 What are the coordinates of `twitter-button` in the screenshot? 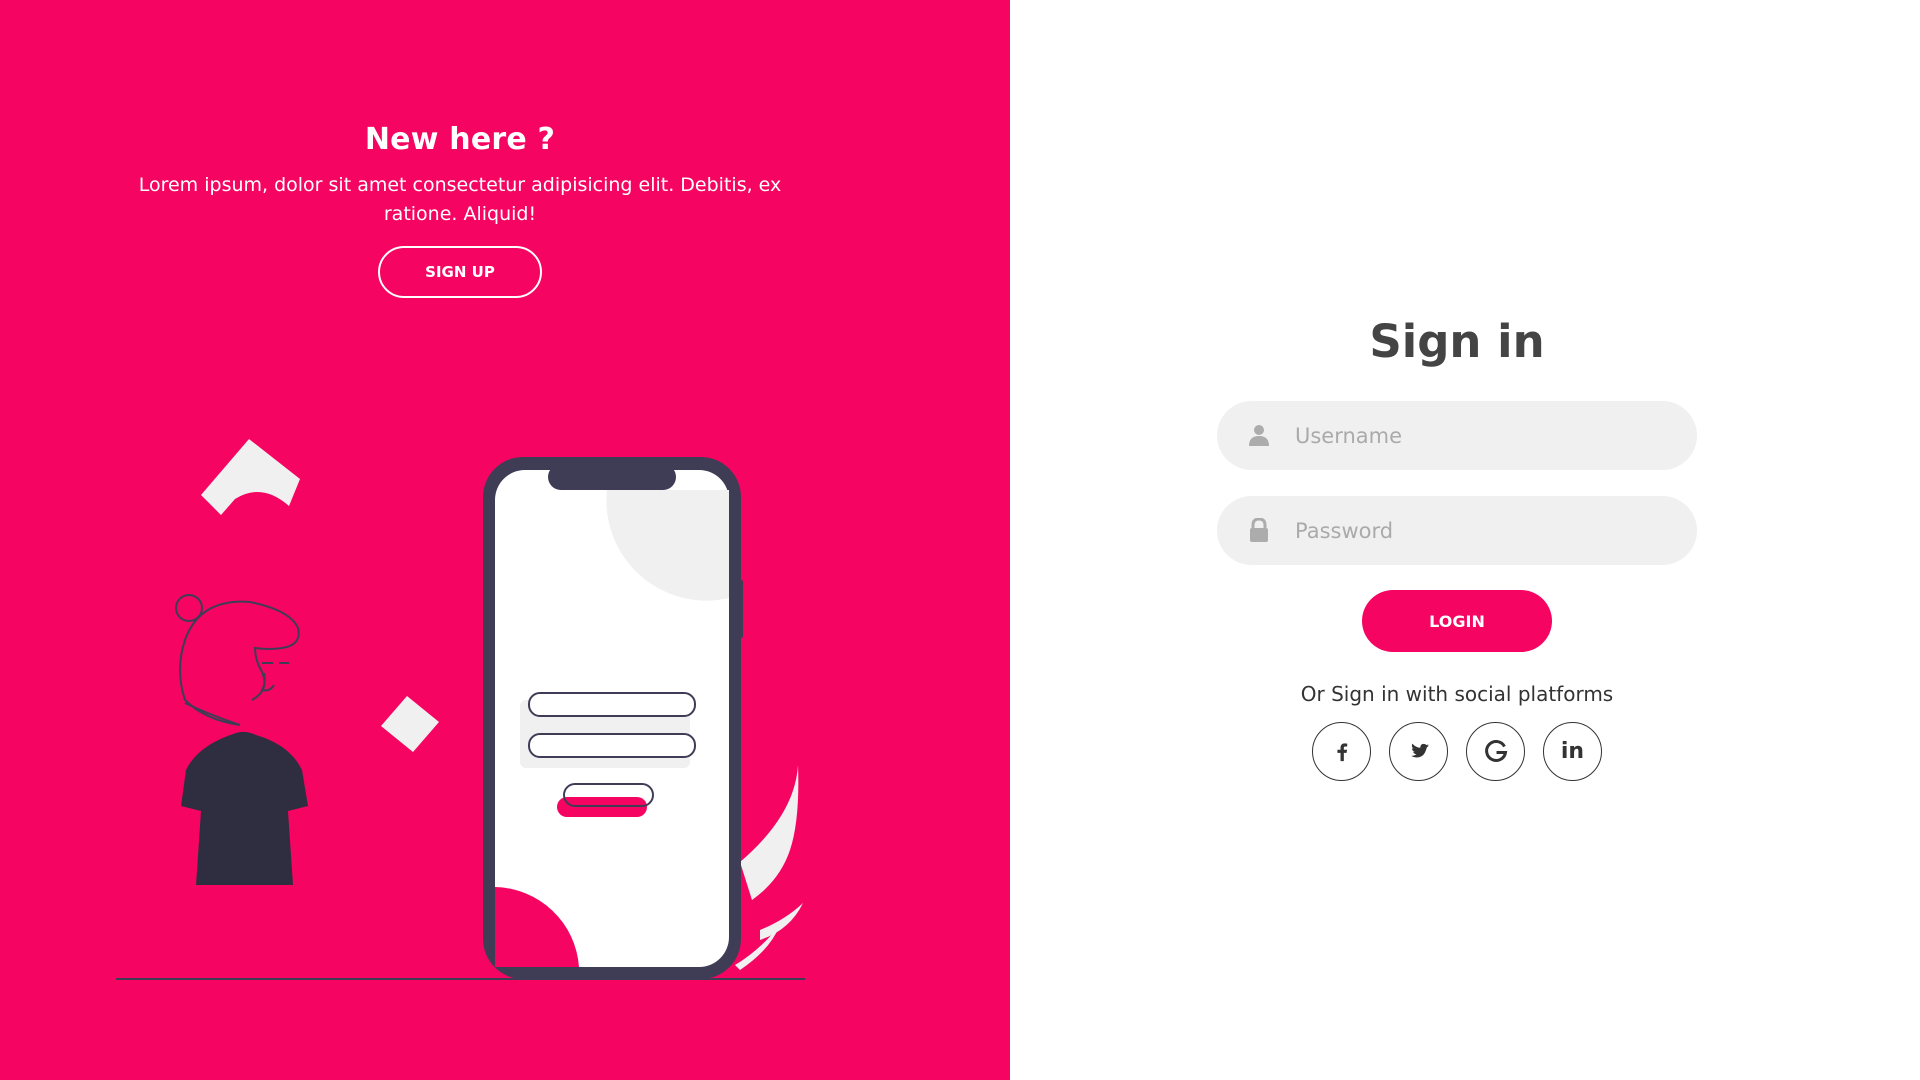 It's located at (1418, 751).